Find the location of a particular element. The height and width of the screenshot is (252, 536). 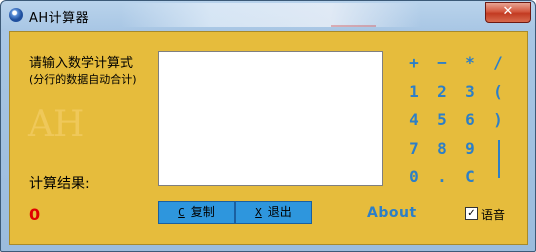

copy-shortcut-key: C is located at coordinates (181, 212).